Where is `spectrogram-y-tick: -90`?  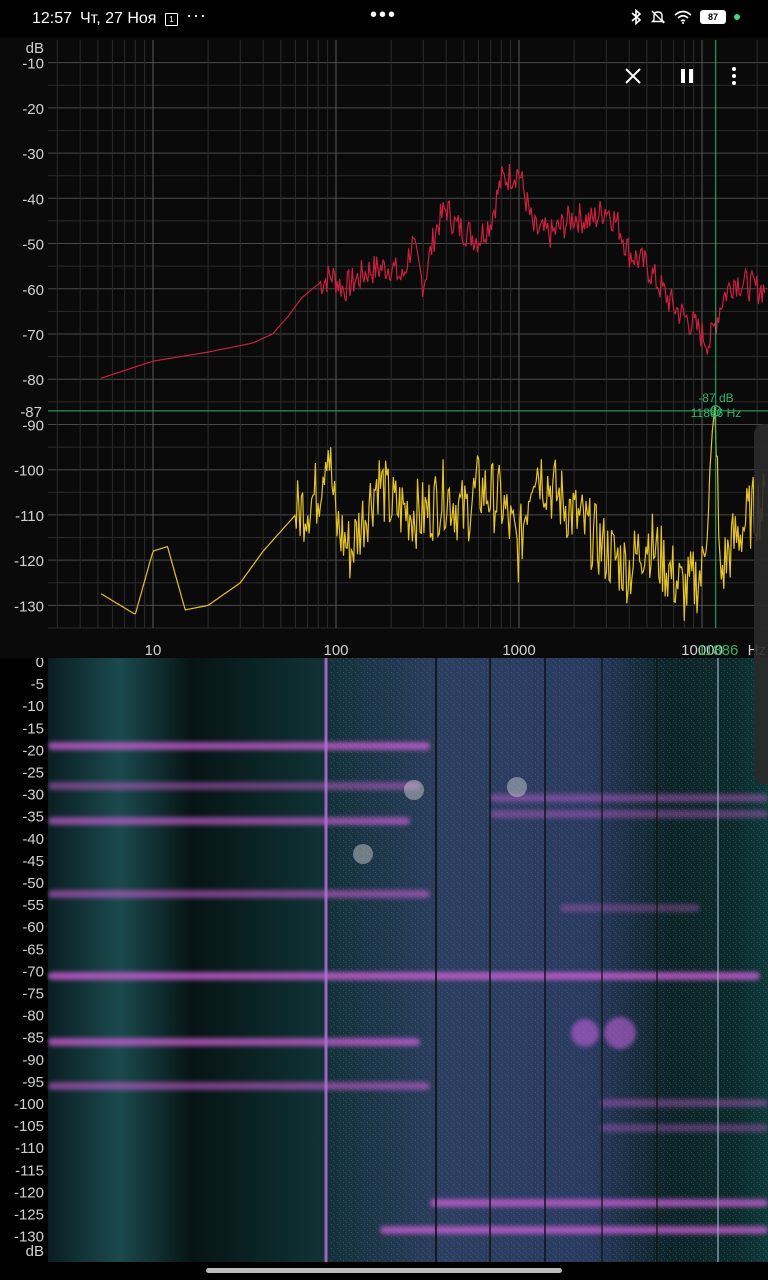
spectrogram-y-tick: -90 is located at coordinates (33, 1060).